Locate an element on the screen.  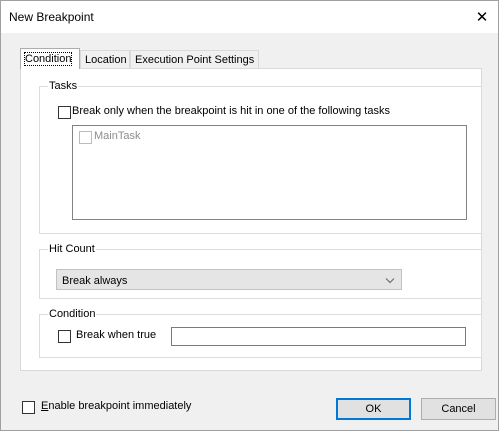
condition-expression-input is located at coordinates (318, 336).